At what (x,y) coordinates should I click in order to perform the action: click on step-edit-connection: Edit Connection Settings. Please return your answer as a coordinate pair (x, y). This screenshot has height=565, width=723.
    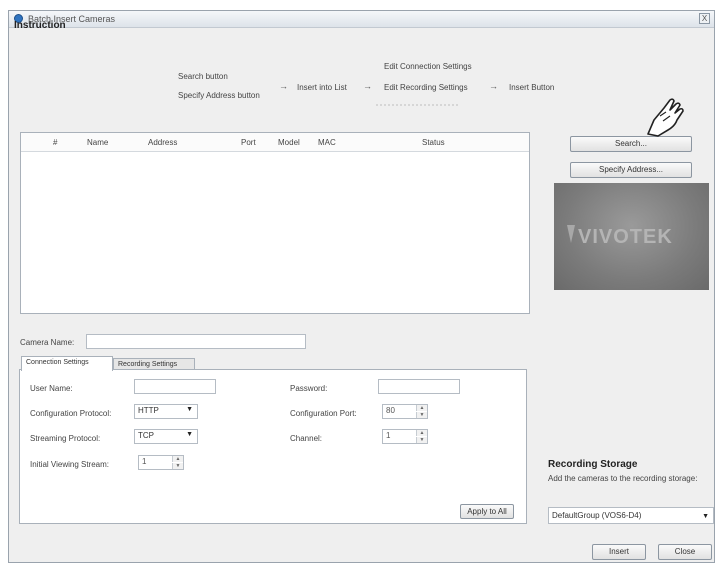
    Looking at the image, I should click on (428, 66).